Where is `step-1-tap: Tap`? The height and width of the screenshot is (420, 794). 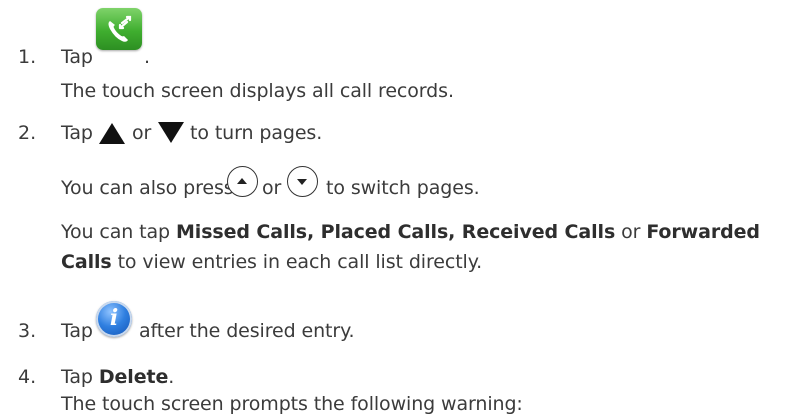 step-1-tap: Tap is located at coordinates (77, 57).